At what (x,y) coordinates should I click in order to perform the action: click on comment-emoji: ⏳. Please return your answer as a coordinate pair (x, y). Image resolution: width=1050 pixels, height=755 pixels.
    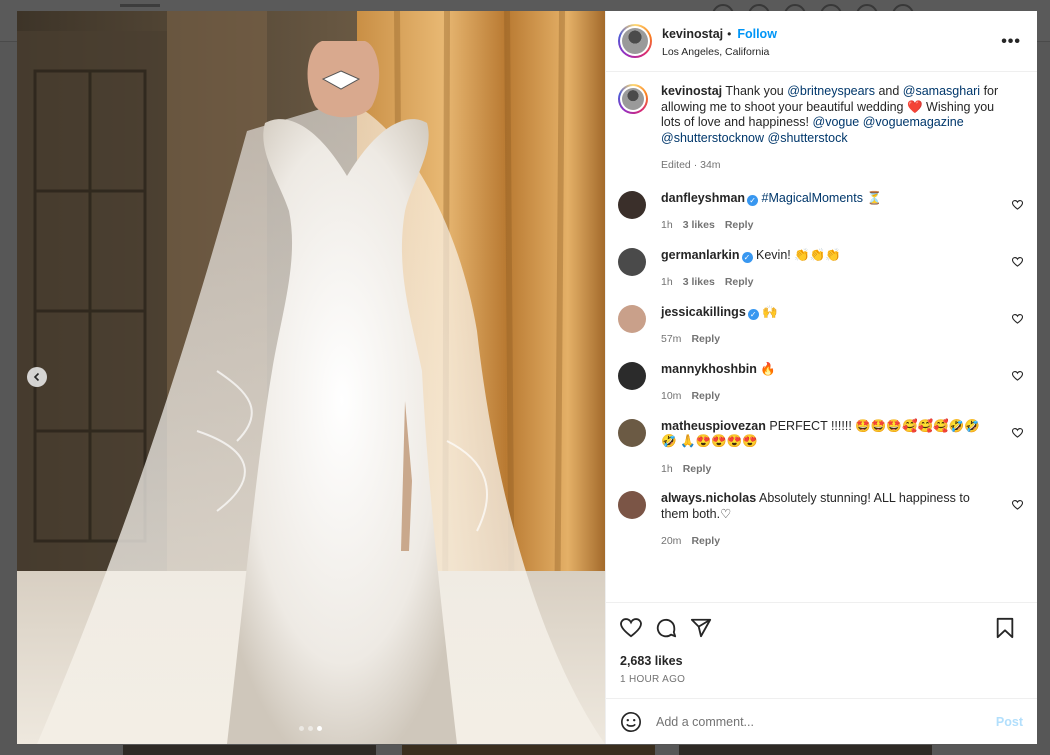
    Looking at the image, I should click on (872, 197).